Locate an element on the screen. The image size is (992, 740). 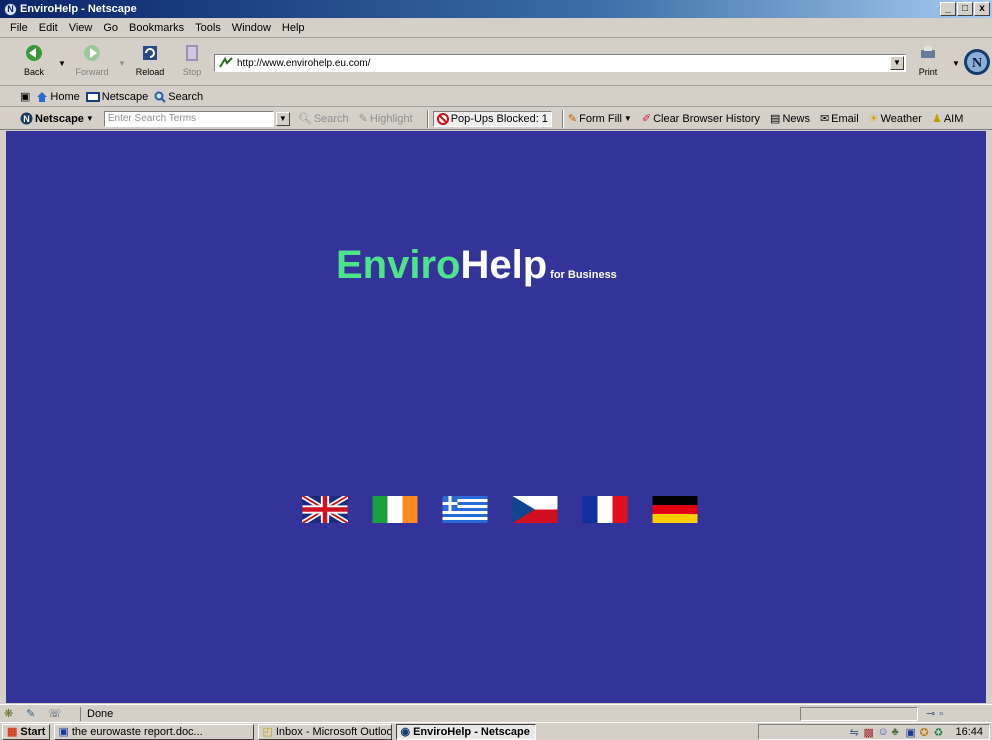
popups-blocked-label: Pop-Ups Blocked: 1 is located at coordinates (499, 118).